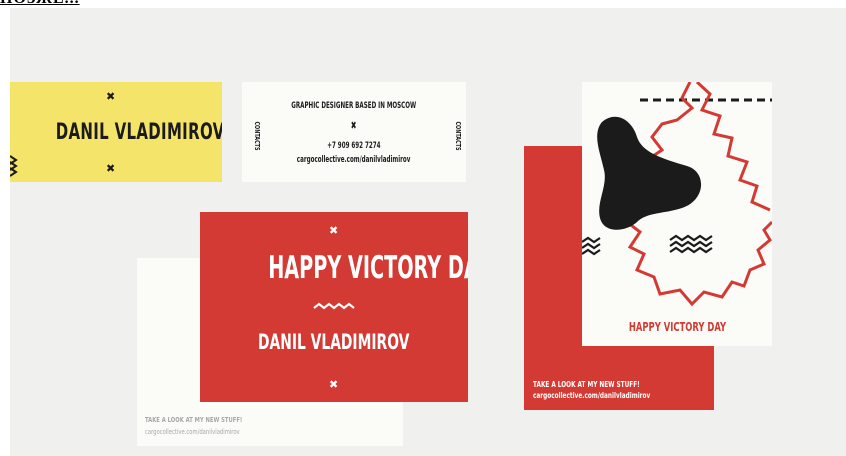  I want to click on side-label-left: CONTACTS, so click(256, 136).